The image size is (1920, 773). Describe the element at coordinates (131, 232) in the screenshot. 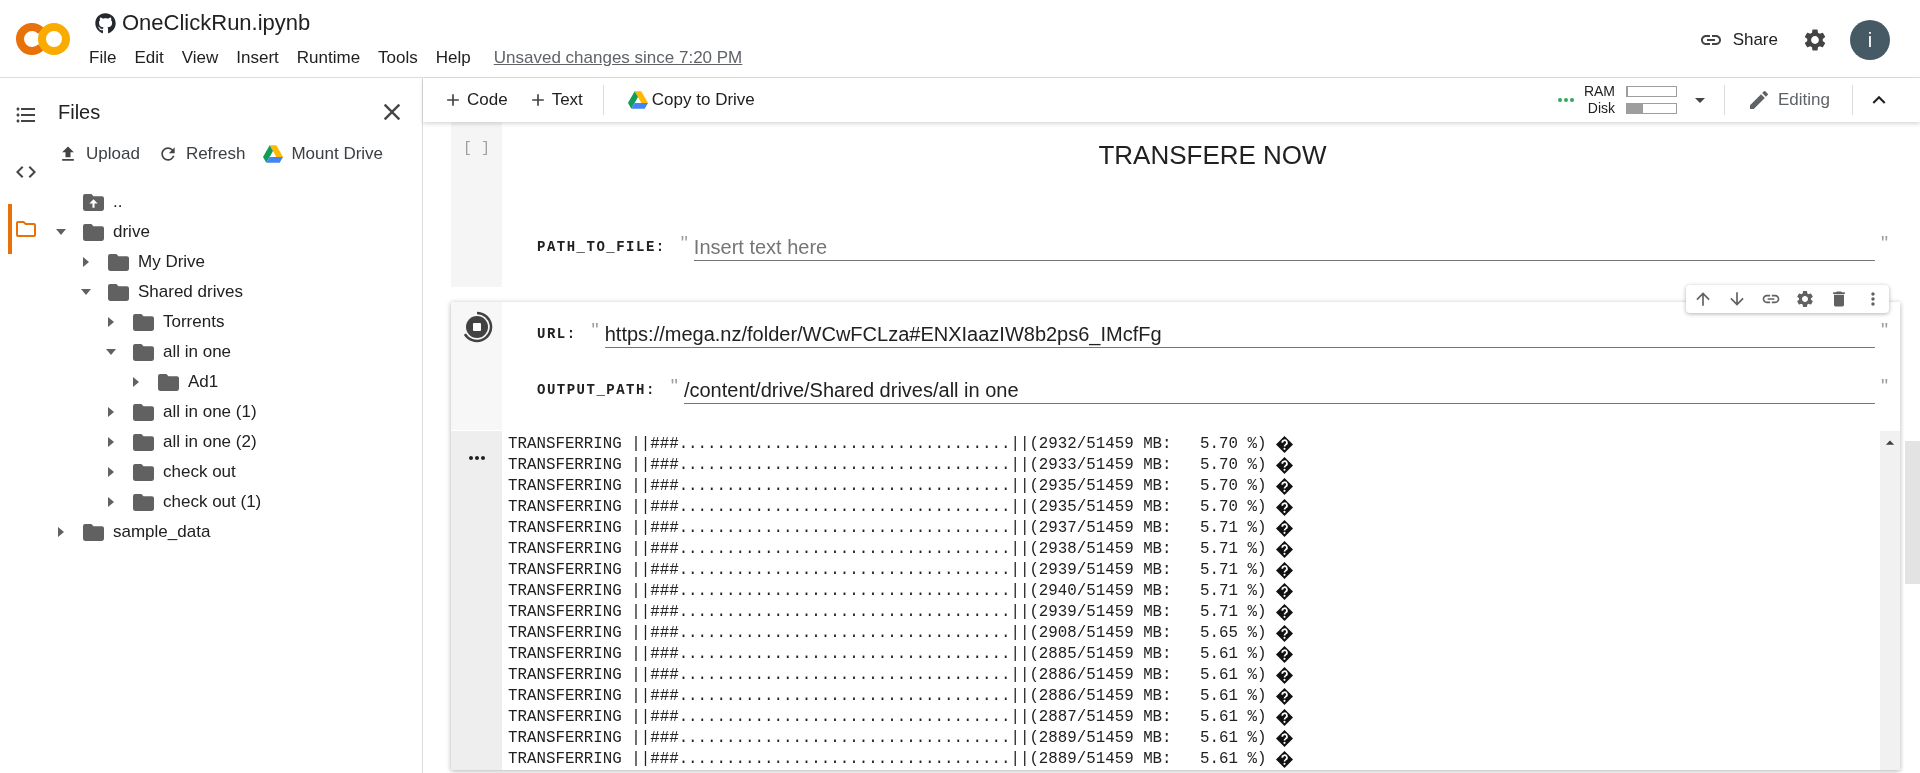

I see `folder-name: drive` at that location.